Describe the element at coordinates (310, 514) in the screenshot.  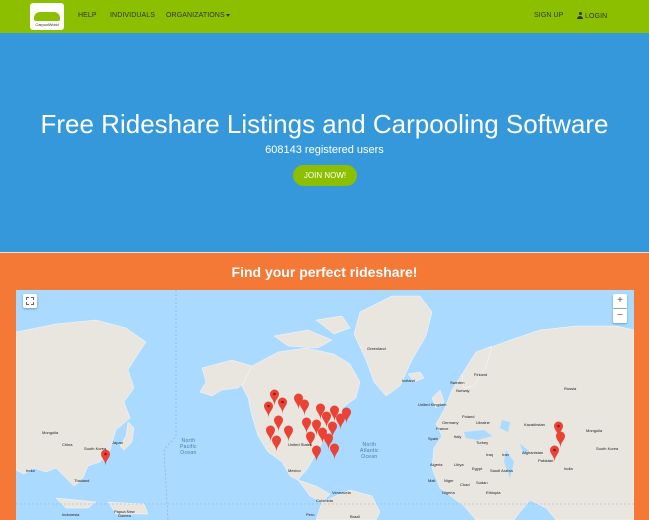
I see `label-peru: Peru` at that location.